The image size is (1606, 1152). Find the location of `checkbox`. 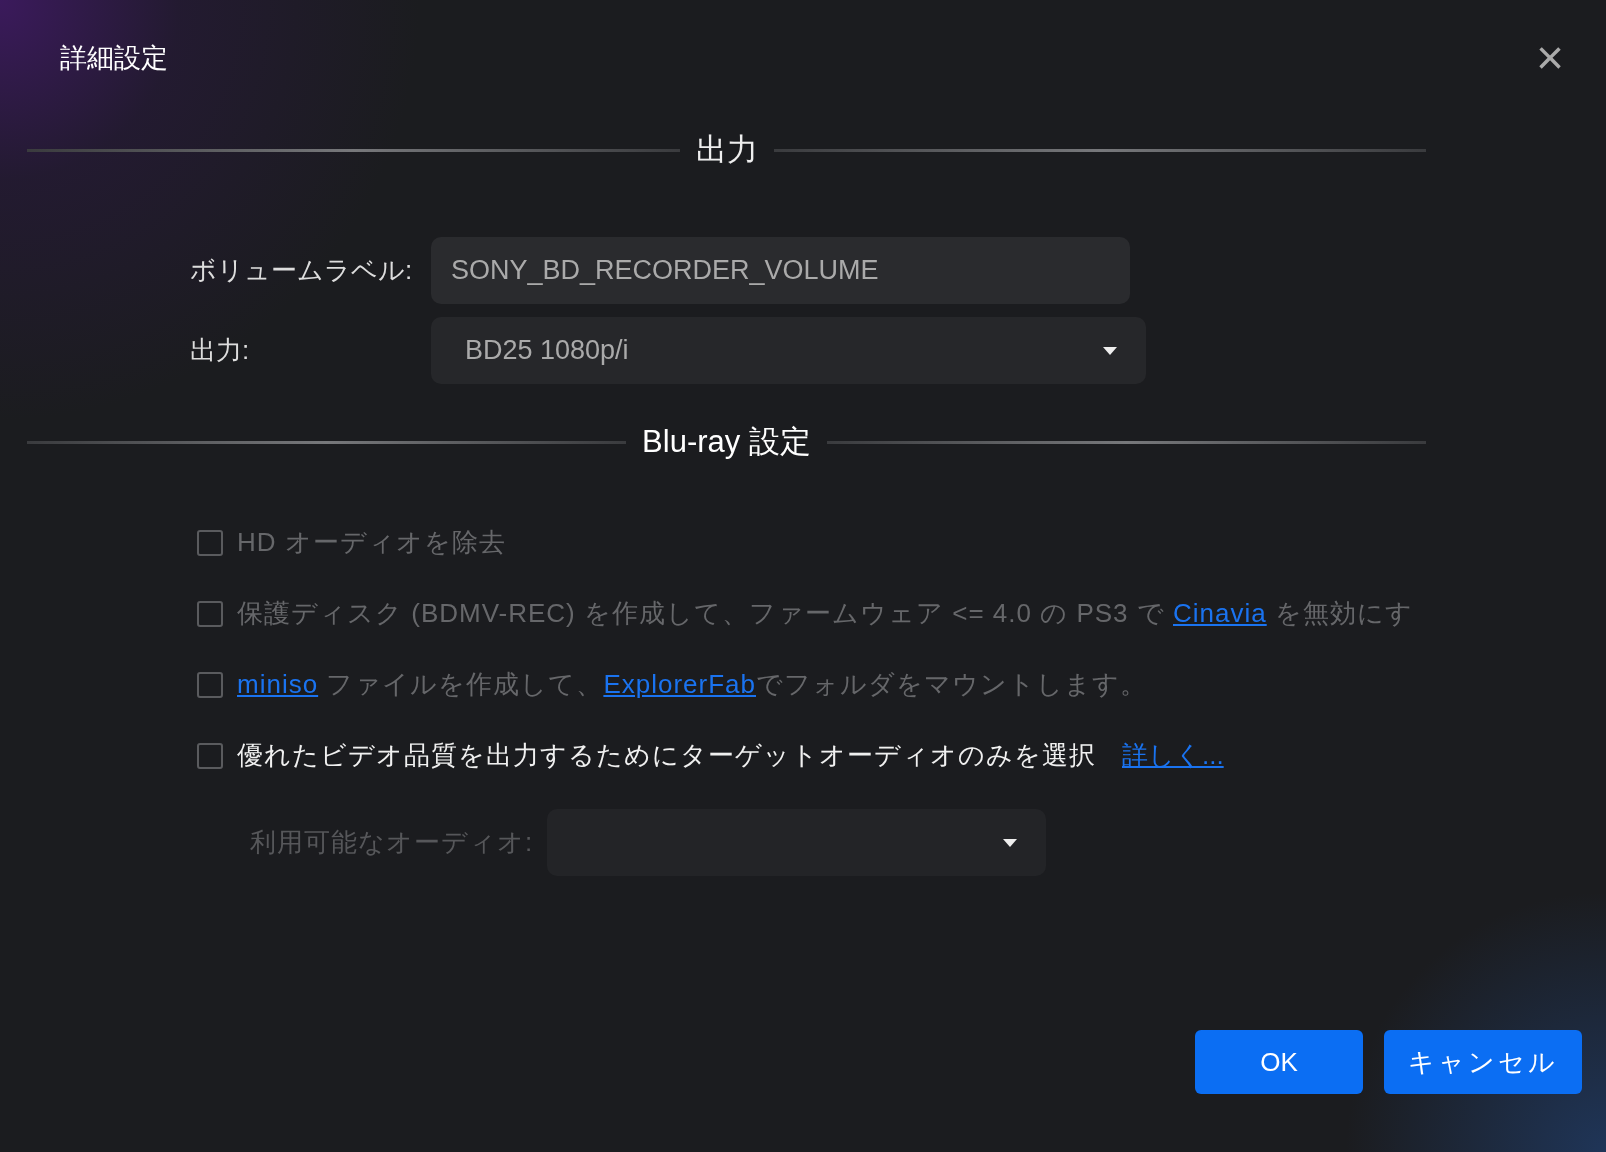

checkbox is located at coordinates (210, 755).